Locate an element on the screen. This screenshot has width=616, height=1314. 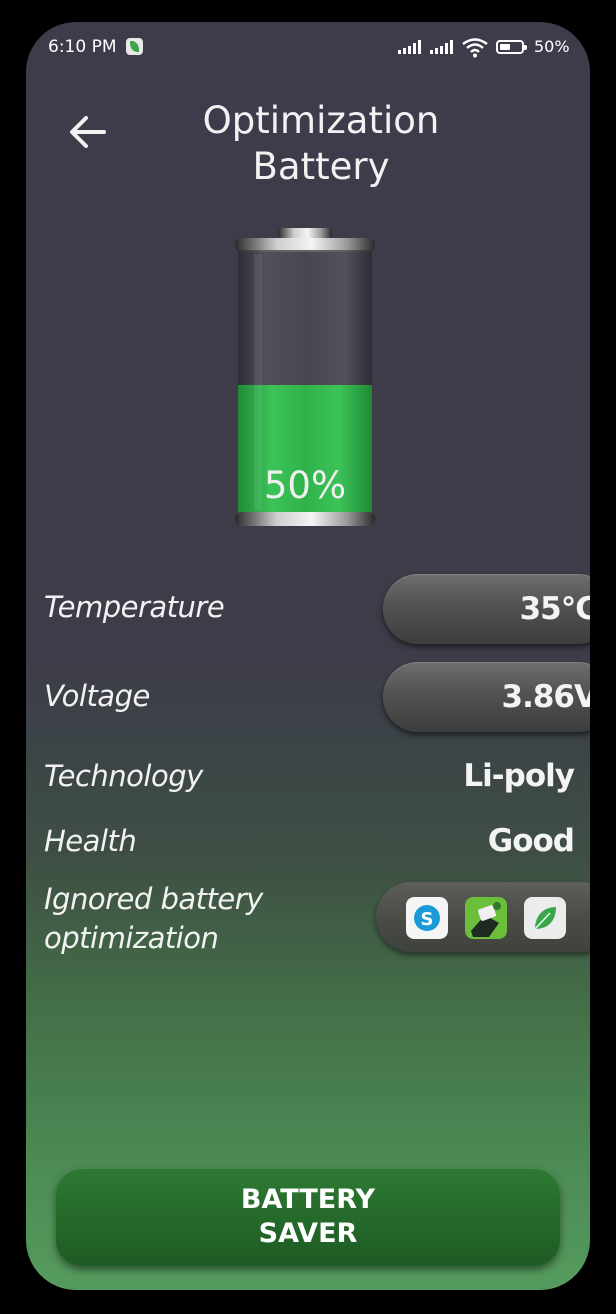
battery-percent: 50% is located at coordinates (305, 485).